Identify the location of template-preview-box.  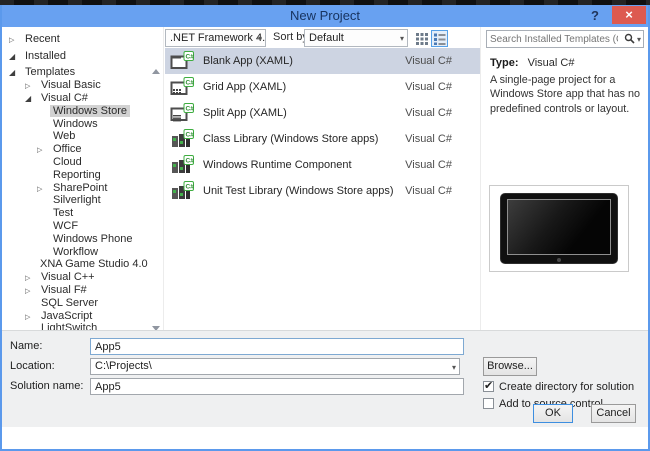
(559, 228).